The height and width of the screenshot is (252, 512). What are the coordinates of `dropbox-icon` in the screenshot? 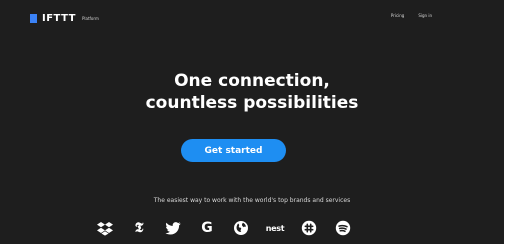 It's located at (105, 228).